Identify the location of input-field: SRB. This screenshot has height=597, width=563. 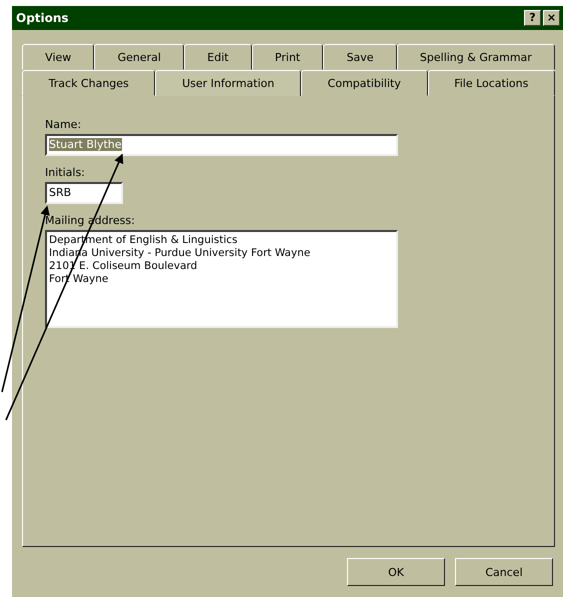
(84, 193).